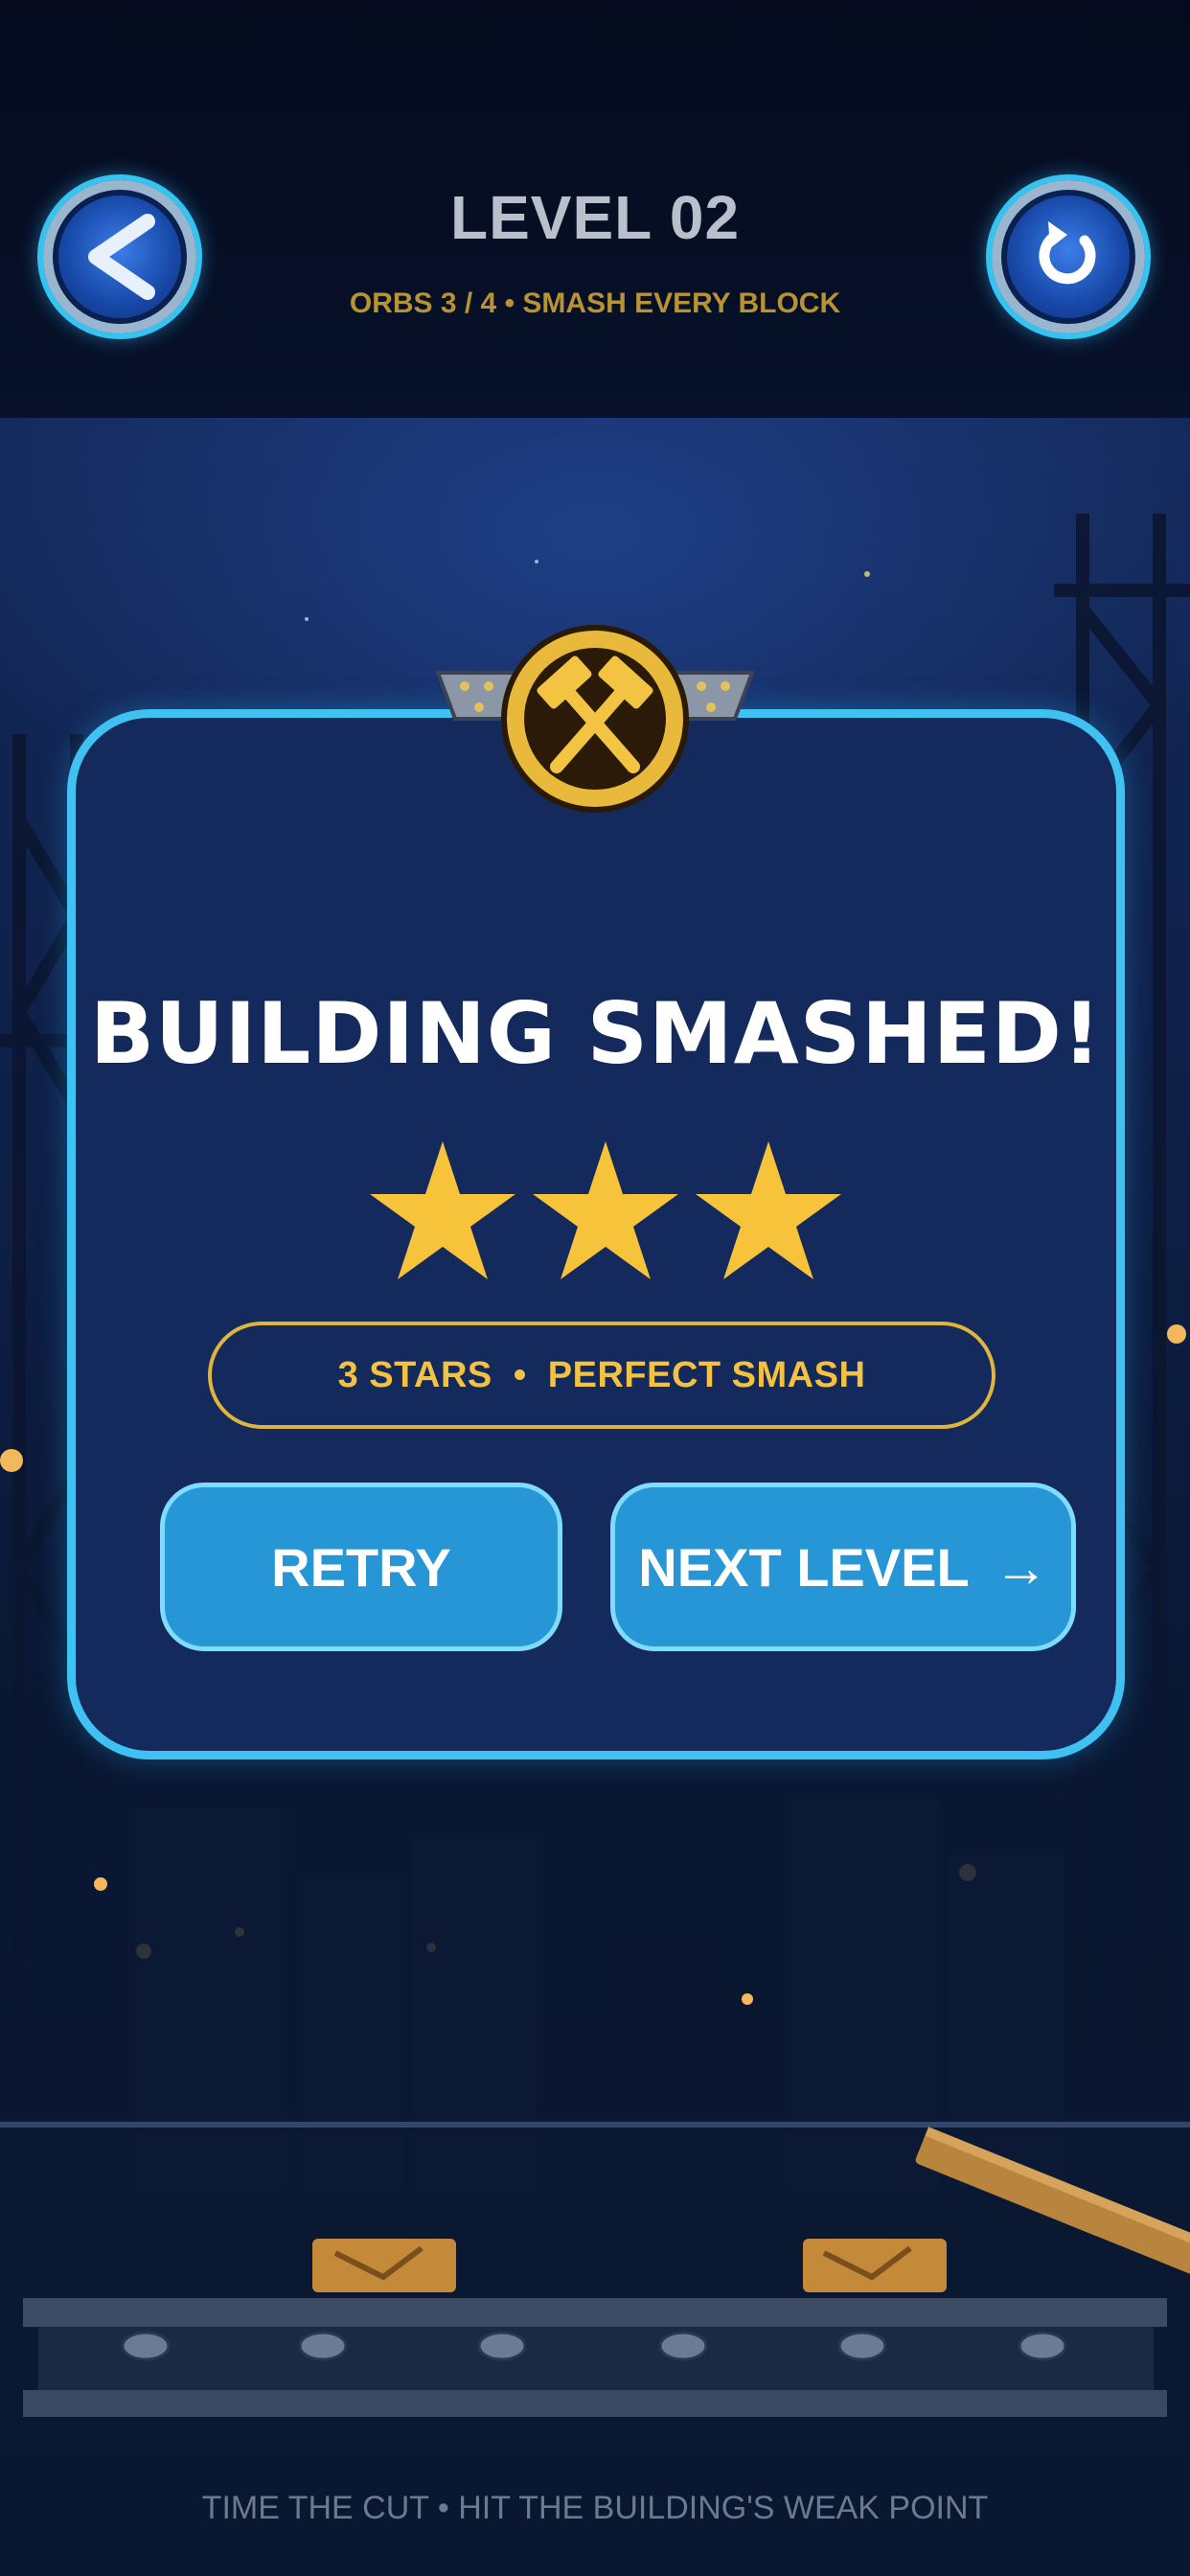 This screenshot has height=2576, width=1190. Describe the element at coordinates (1021, 1567) in the screenshot. I see `arrow-right-icon: →` at that location.